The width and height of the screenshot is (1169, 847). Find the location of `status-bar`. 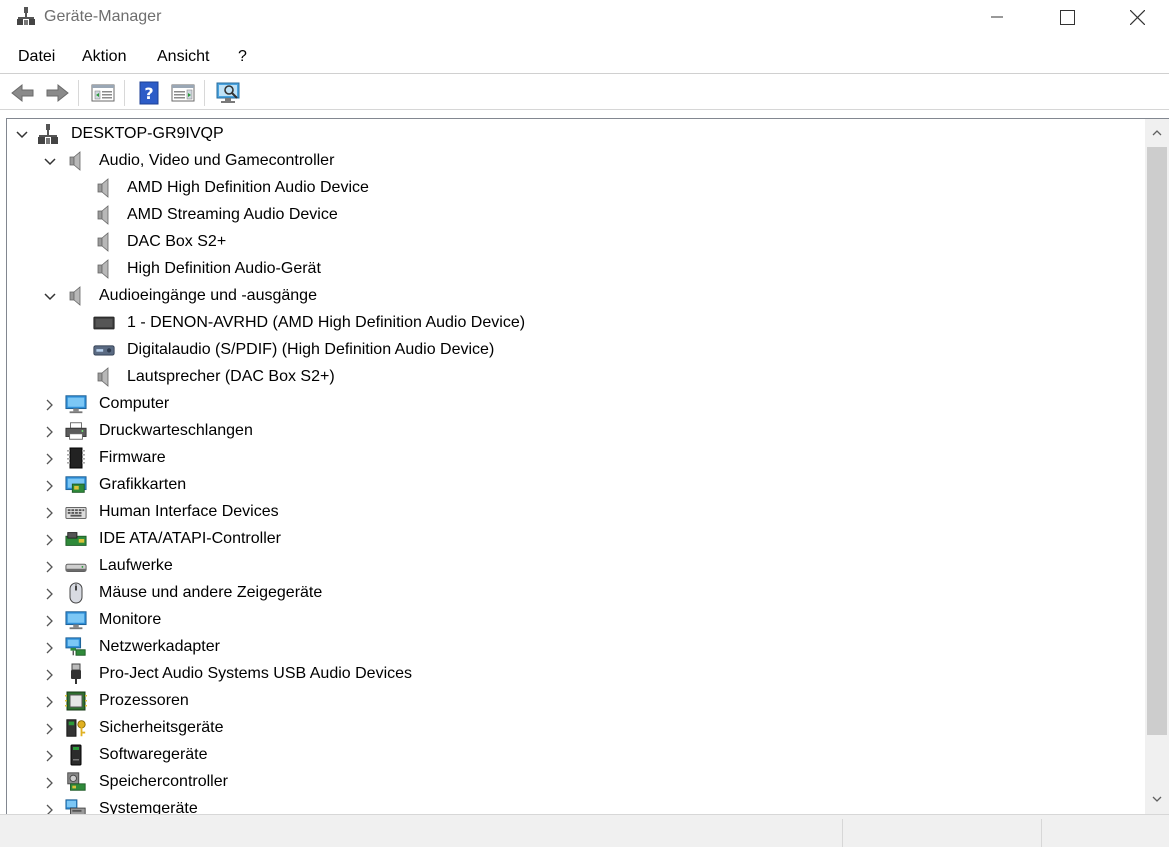

status-bar is located at coordinates (584, 830).